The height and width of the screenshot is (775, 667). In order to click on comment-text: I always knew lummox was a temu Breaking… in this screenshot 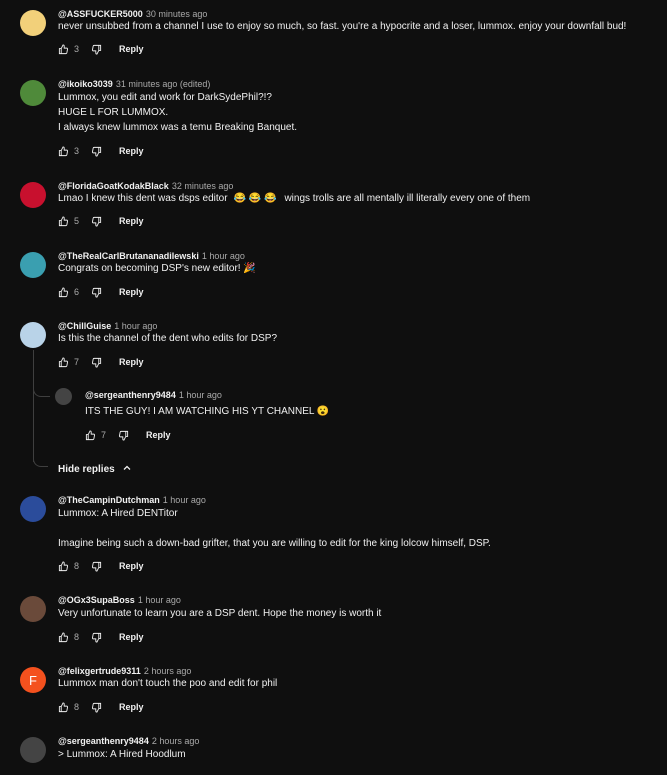, I will do `click(177, 127)`.